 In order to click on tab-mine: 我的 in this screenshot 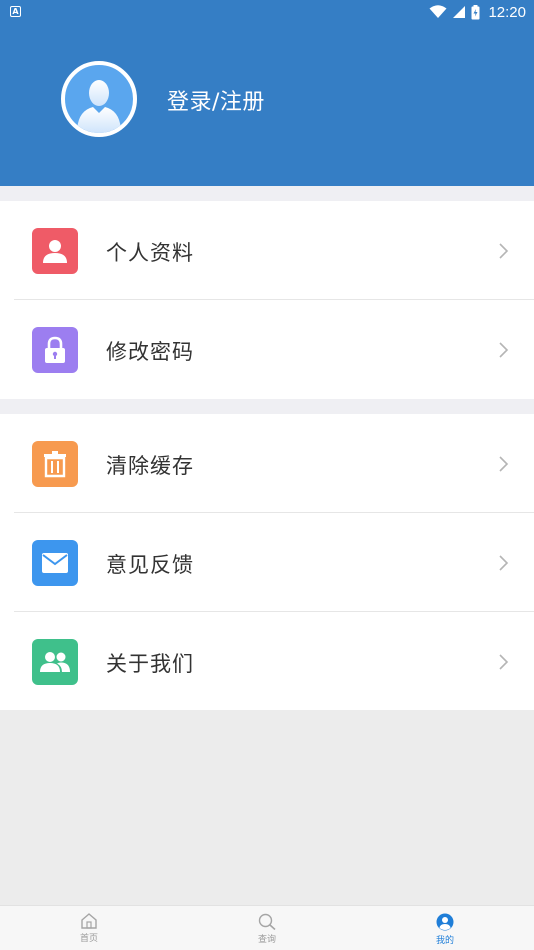, I will do `click(445, 928)`.